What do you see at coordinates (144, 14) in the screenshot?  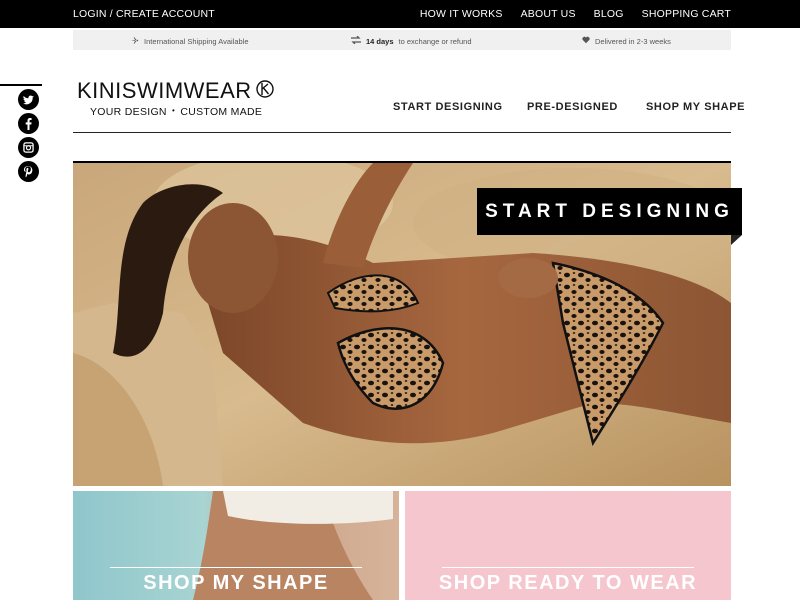 I see `login-create-account-link: LOGIN / CREATE ACCOUNT` at bounding box center [144, 14].